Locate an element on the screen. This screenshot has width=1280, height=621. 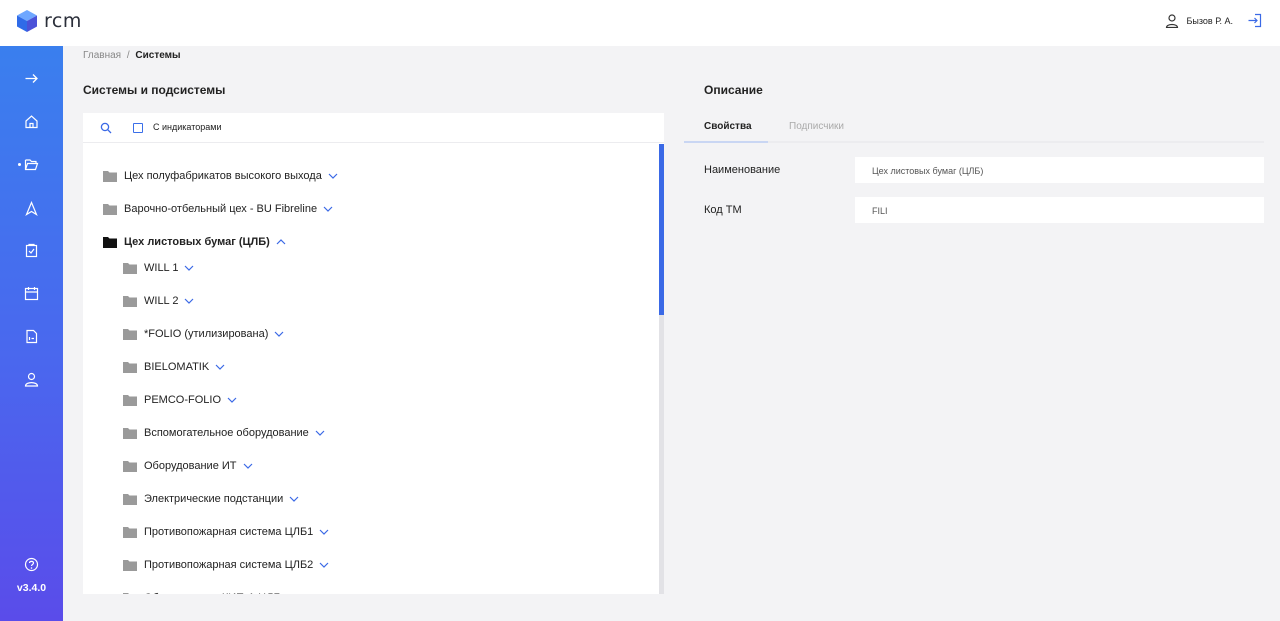
tree-node: Цех листовых бумаг (ЦЛБ) is located at coordinates (194, 242).